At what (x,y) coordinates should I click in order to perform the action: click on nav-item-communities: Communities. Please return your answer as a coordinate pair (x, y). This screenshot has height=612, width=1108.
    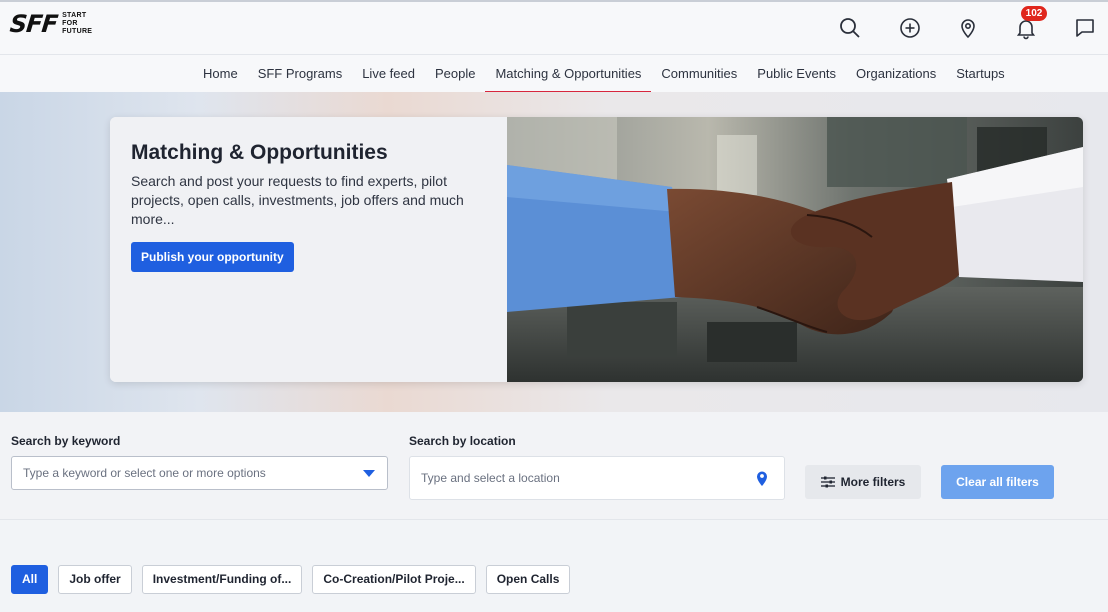
    Looking at the image, I should click on (699, 74).